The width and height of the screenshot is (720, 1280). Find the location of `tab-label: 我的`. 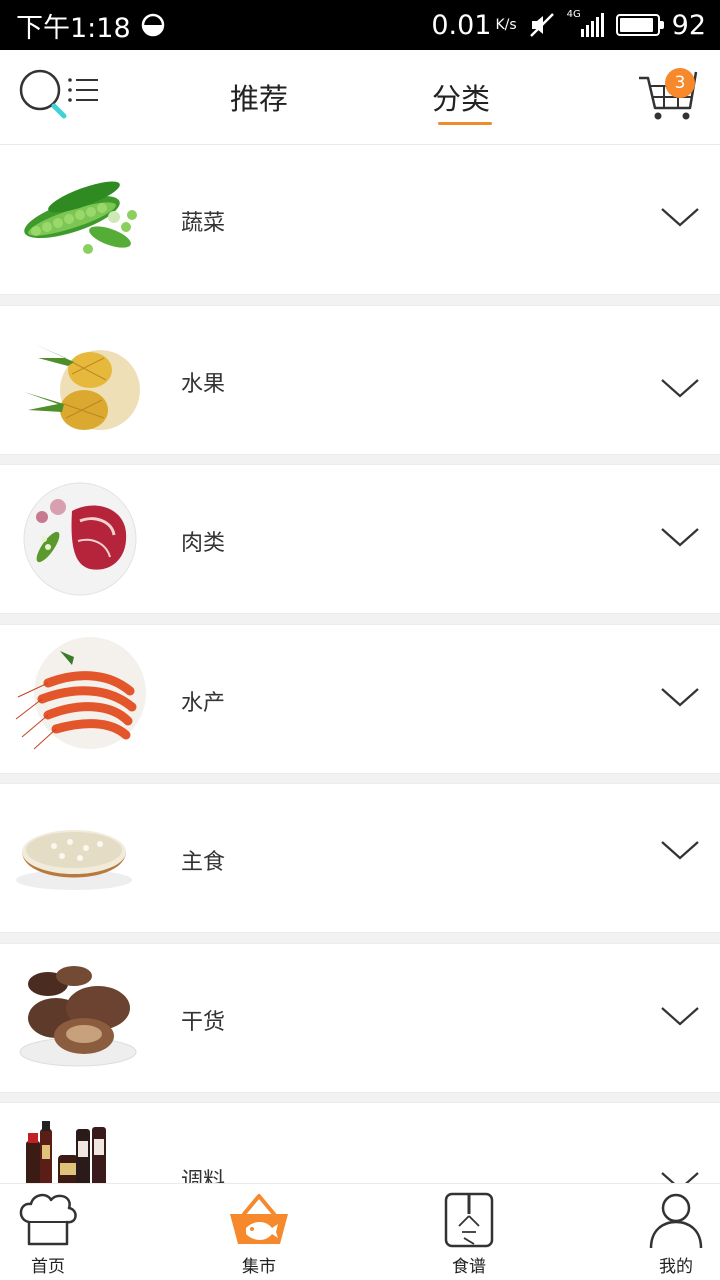

tab-label: 我的 is located at coordinates (676, 1267).